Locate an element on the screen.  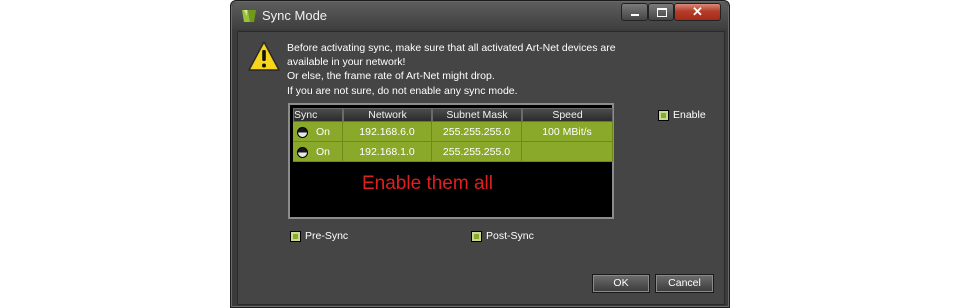
post-sync-checkbox: Post-Sync is located at coordinates (502, 236).